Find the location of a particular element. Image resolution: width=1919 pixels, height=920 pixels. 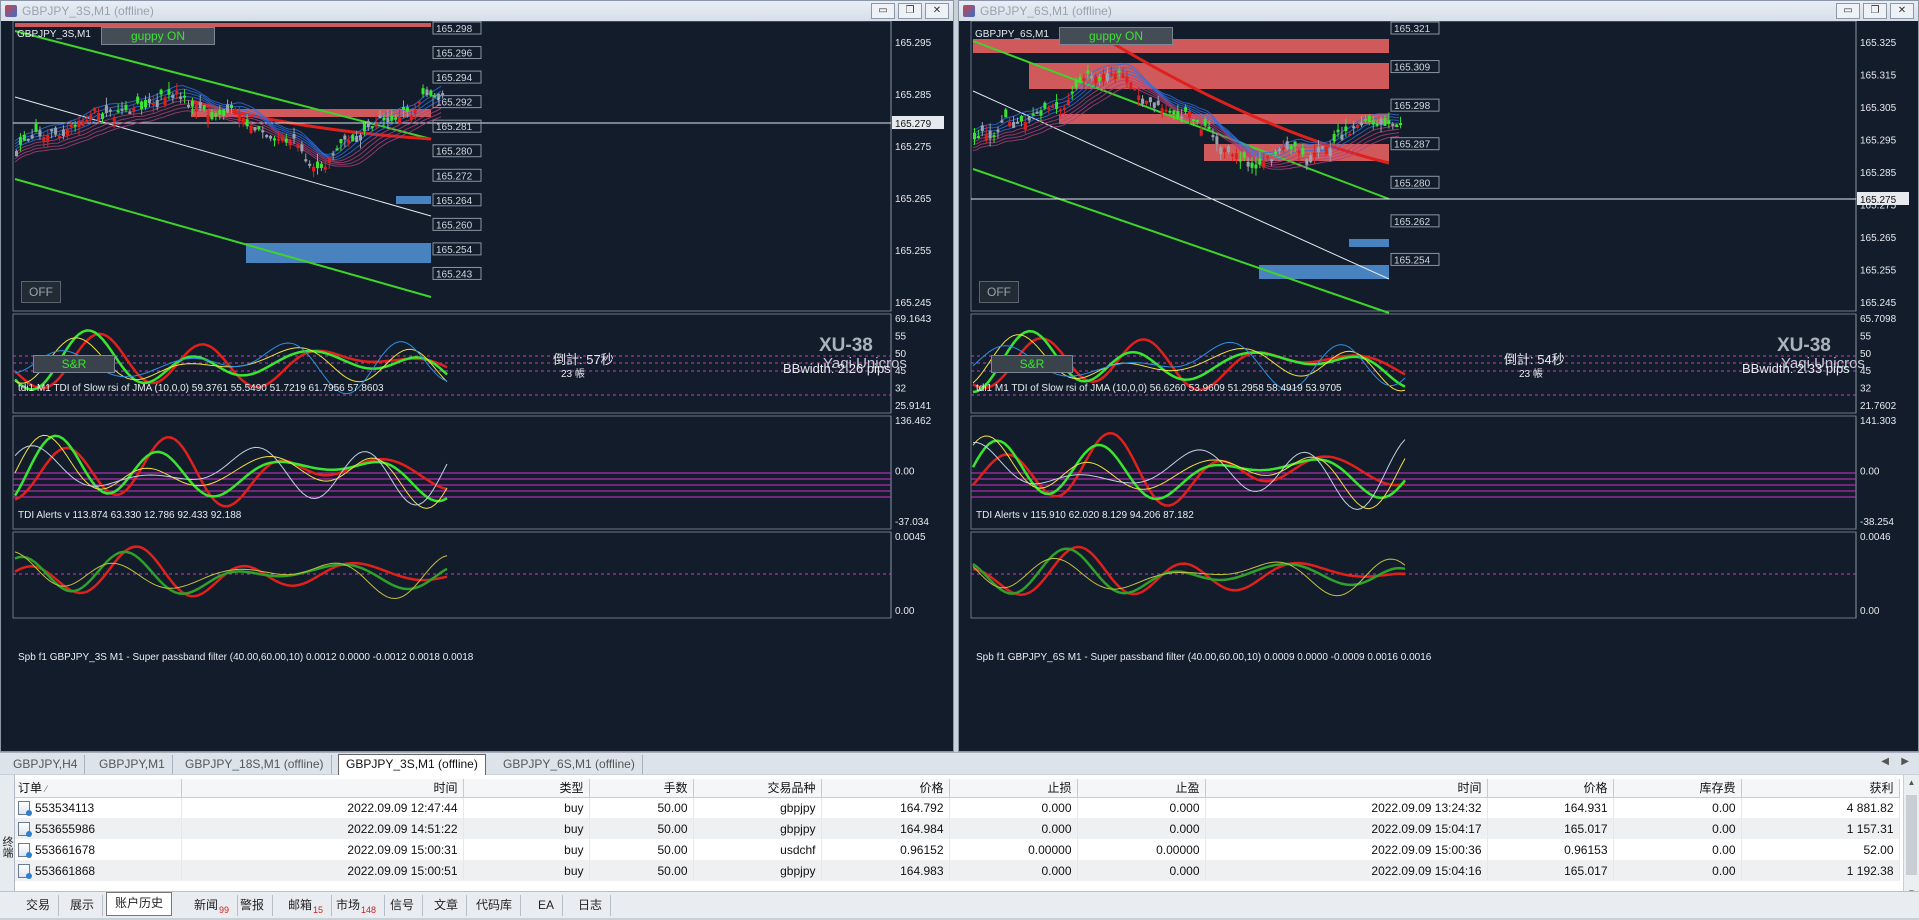

col-header-open-price: 价格 is located at coordinates (885, 788).